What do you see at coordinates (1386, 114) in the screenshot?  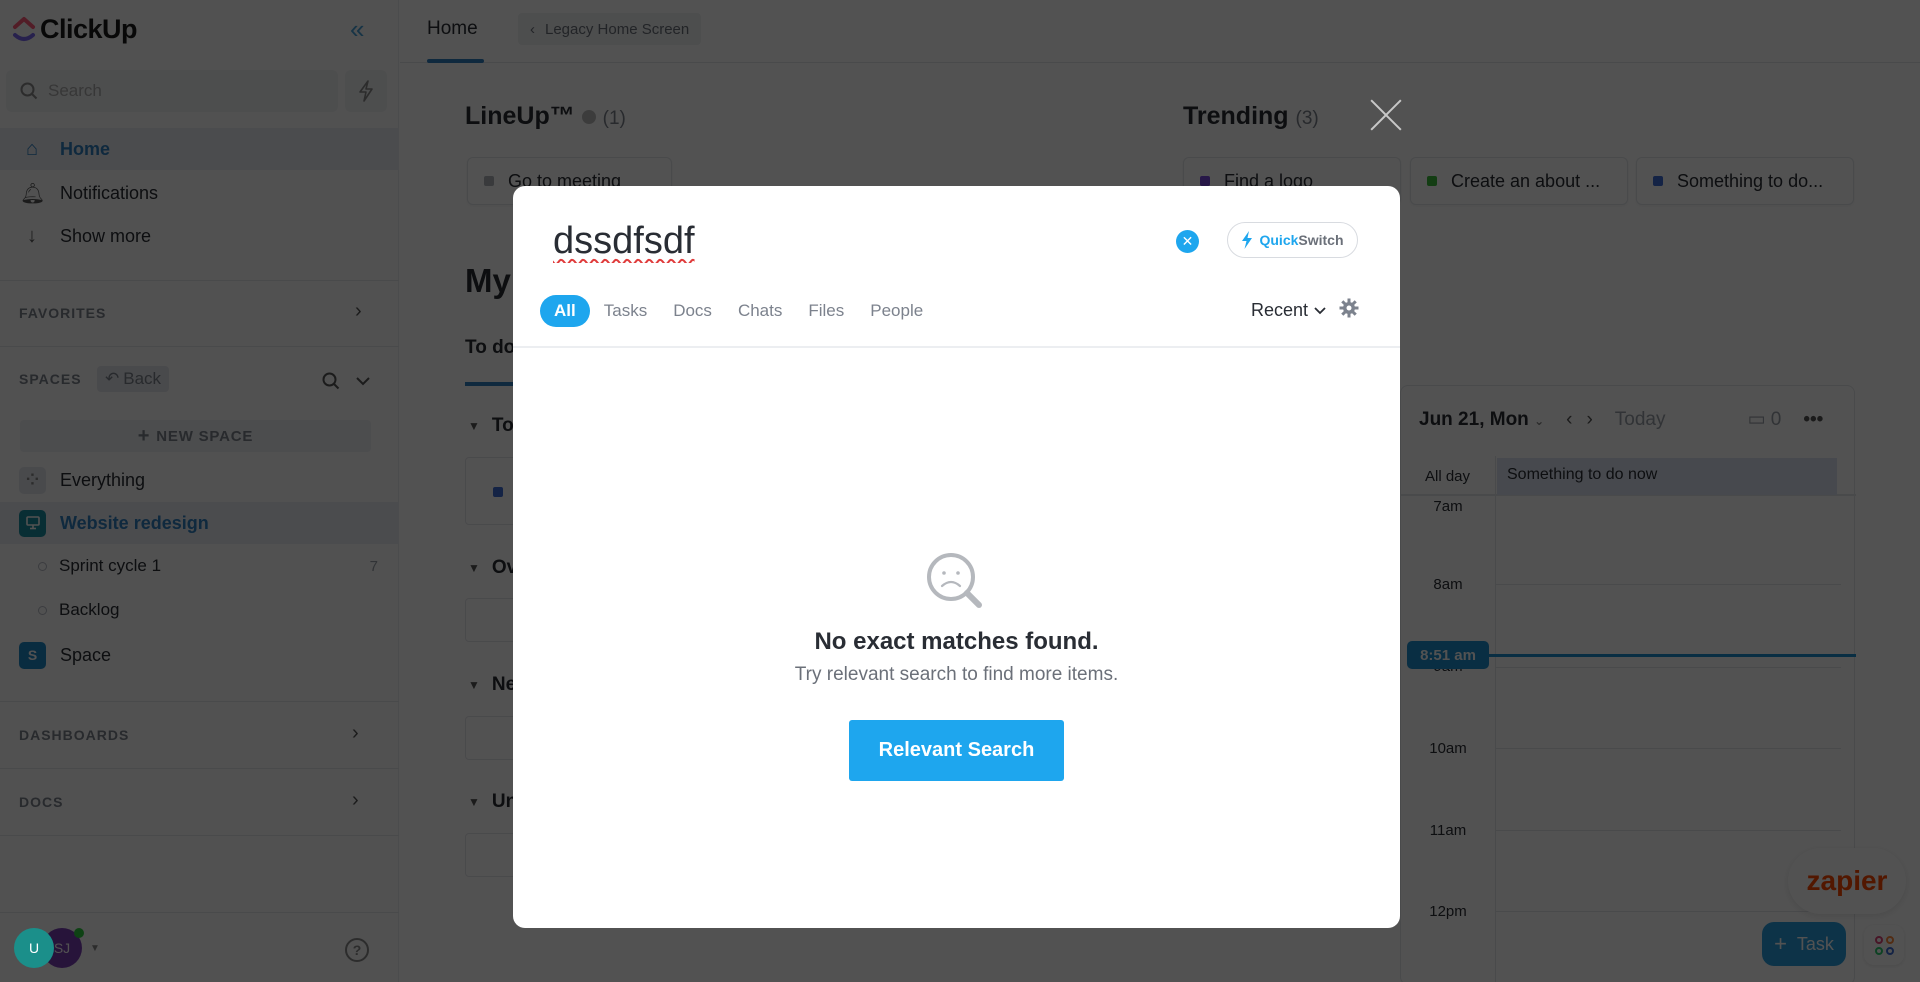 I see `close-icon` at bounding box center [1386, 114].